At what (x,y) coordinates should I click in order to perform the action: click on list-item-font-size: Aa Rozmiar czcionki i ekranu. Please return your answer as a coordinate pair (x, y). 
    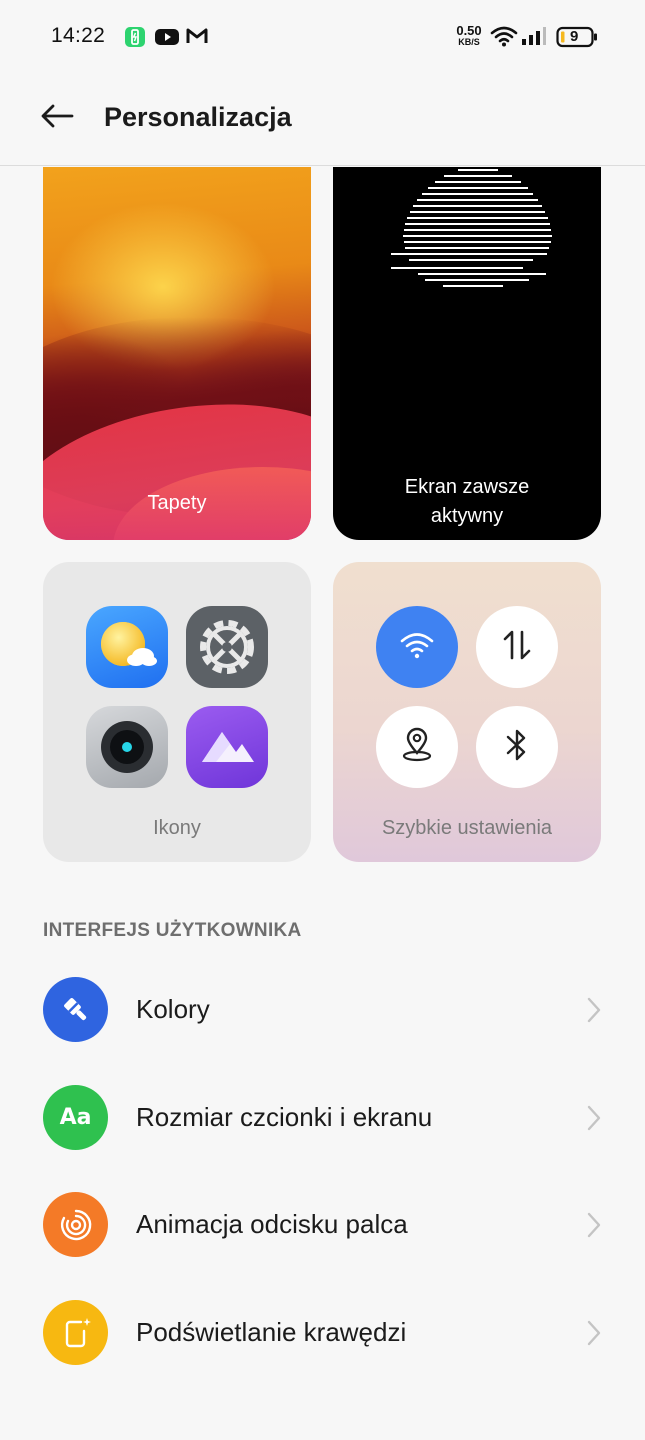
    Looking at the image, I should click on (322, 1118).